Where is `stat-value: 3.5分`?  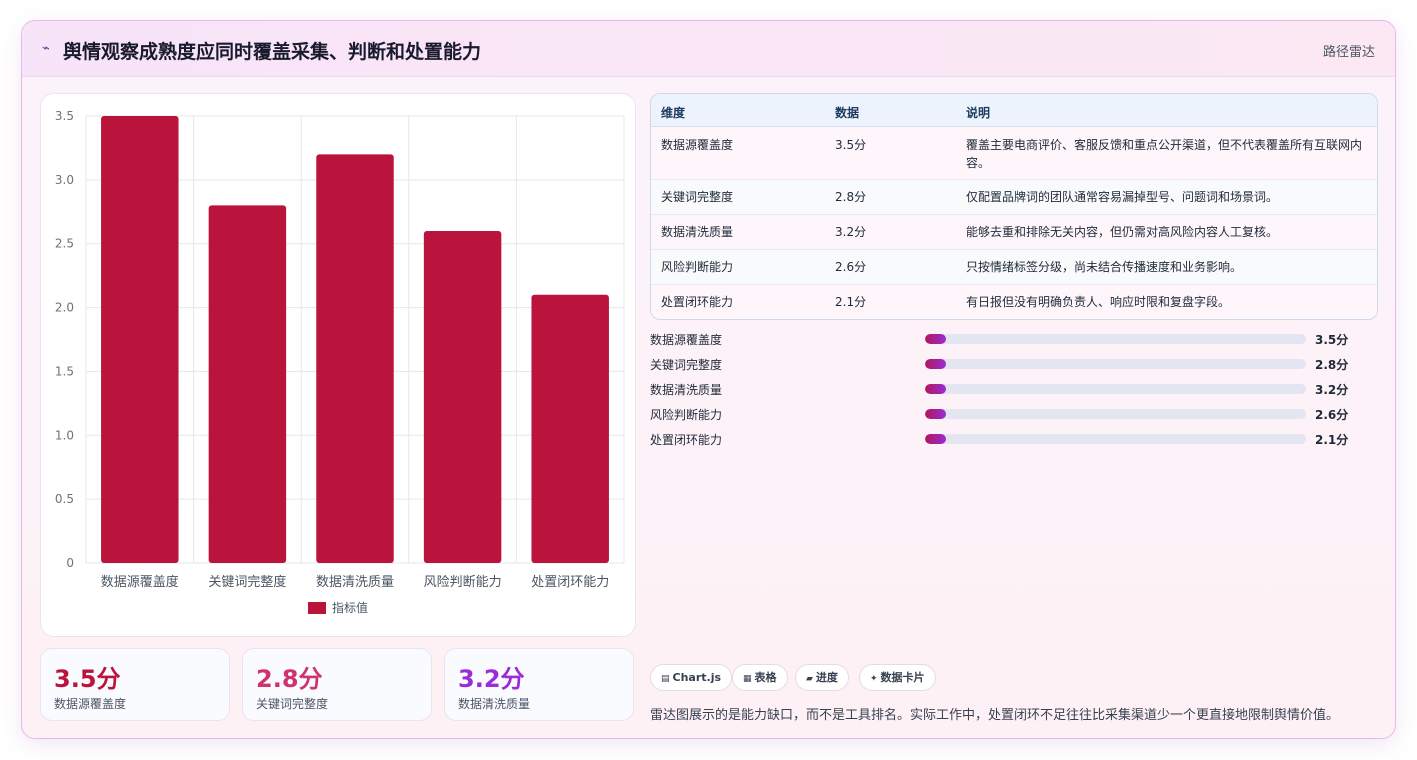
stat-value: 3.5分 is located at coordinates (87, 679).